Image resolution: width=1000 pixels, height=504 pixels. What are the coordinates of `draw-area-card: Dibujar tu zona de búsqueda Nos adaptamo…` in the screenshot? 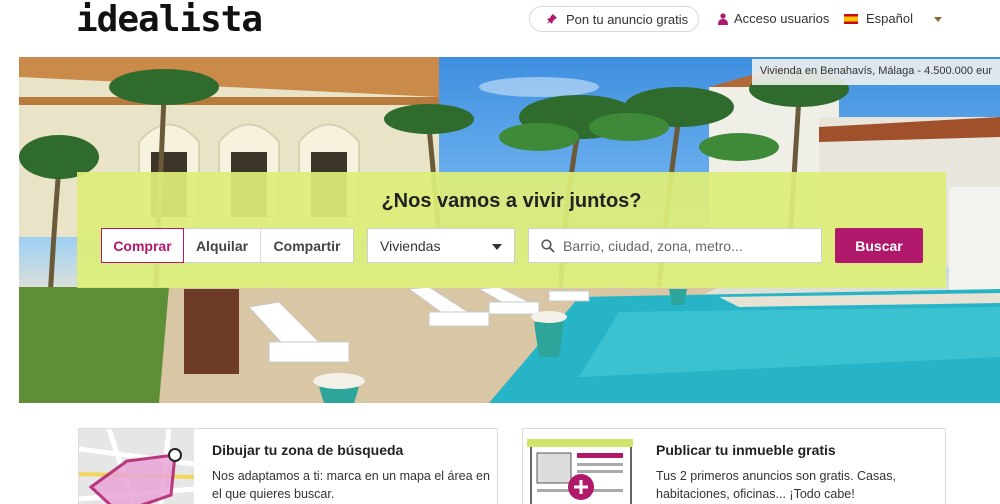 It's located at (288, 466).